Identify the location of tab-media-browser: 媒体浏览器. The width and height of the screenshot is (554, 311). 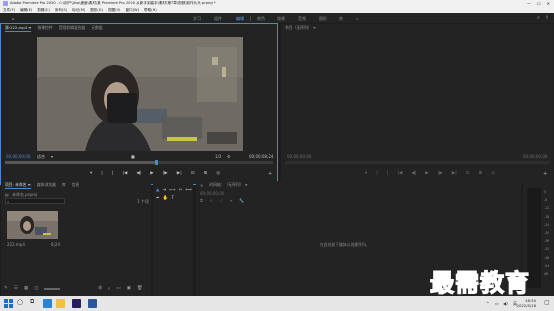
(46, 185).